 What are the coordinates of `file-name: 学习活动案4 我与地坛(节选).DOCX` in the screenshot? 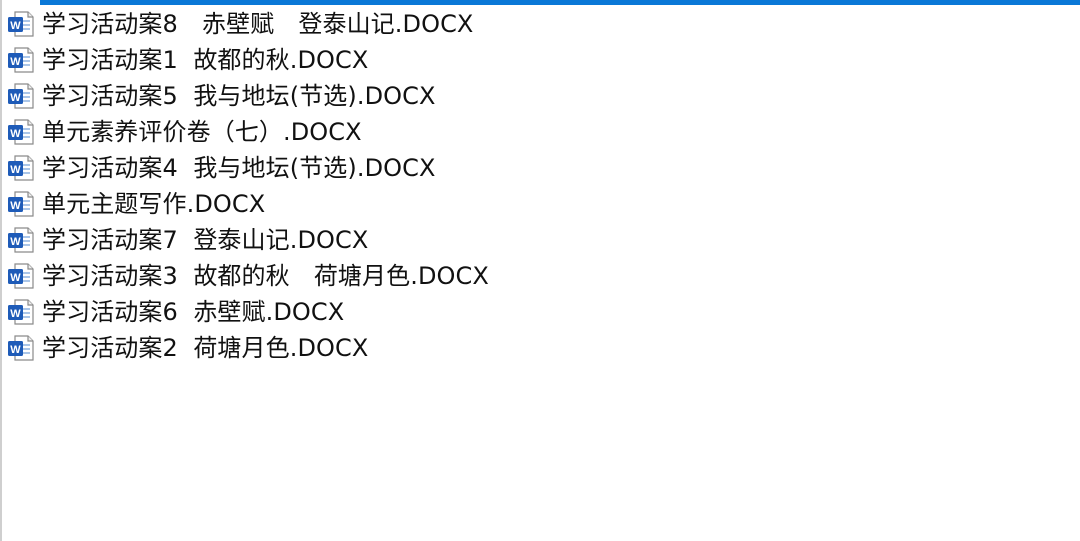 It's located at (239, 168).